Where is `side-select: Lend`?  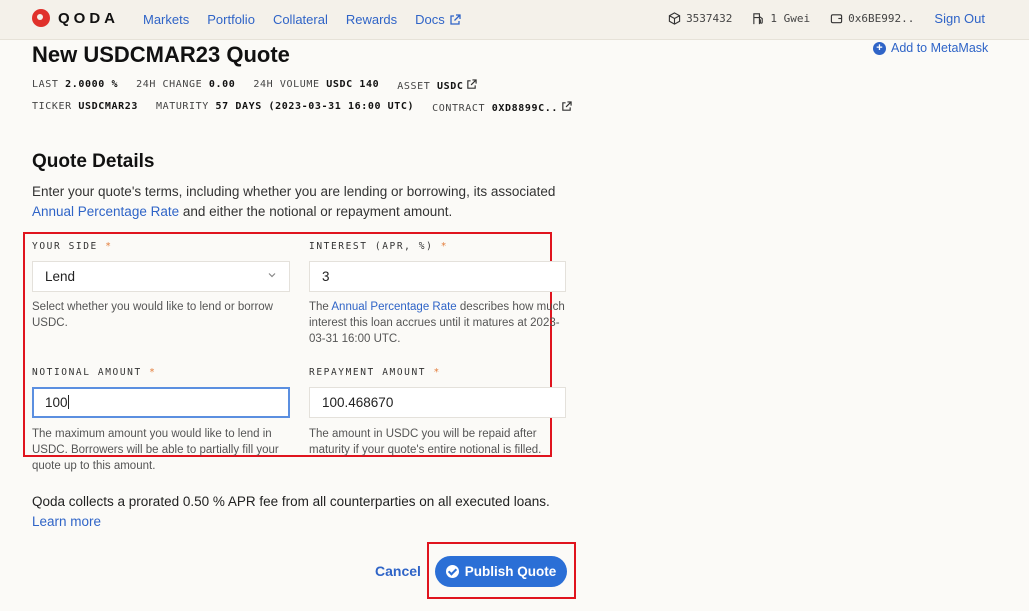 side-select: Lend is located at coordinates (161, 276).